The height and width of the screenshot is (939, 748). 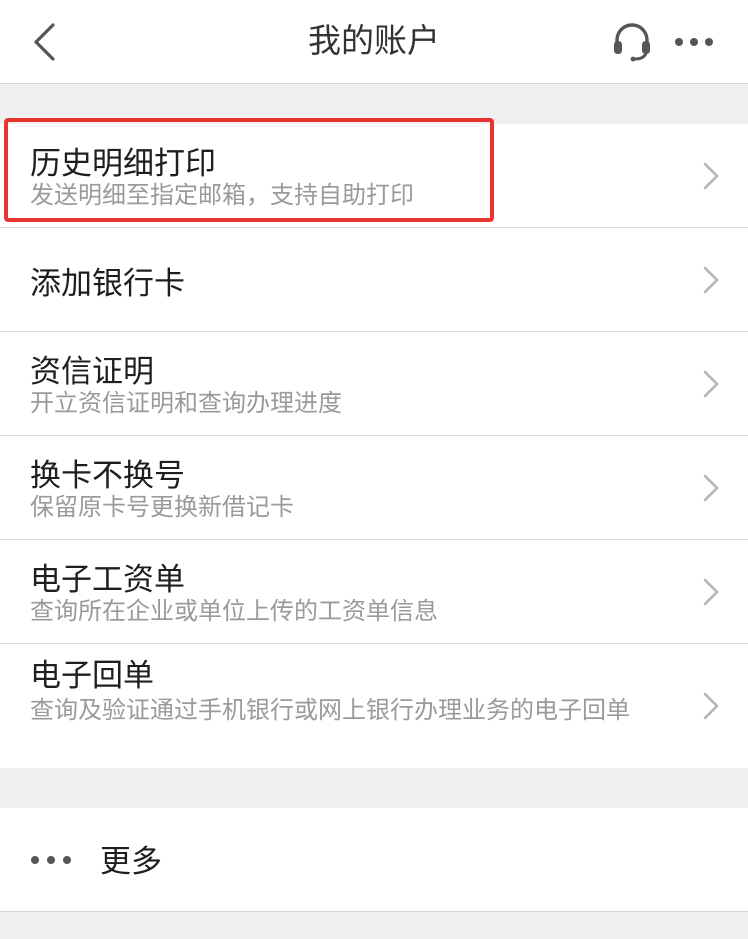 What do you see at coordinates (92, 372) in the screenshot?
I see `menu-item-title: 资信证明` at bounding box center [92, 372].